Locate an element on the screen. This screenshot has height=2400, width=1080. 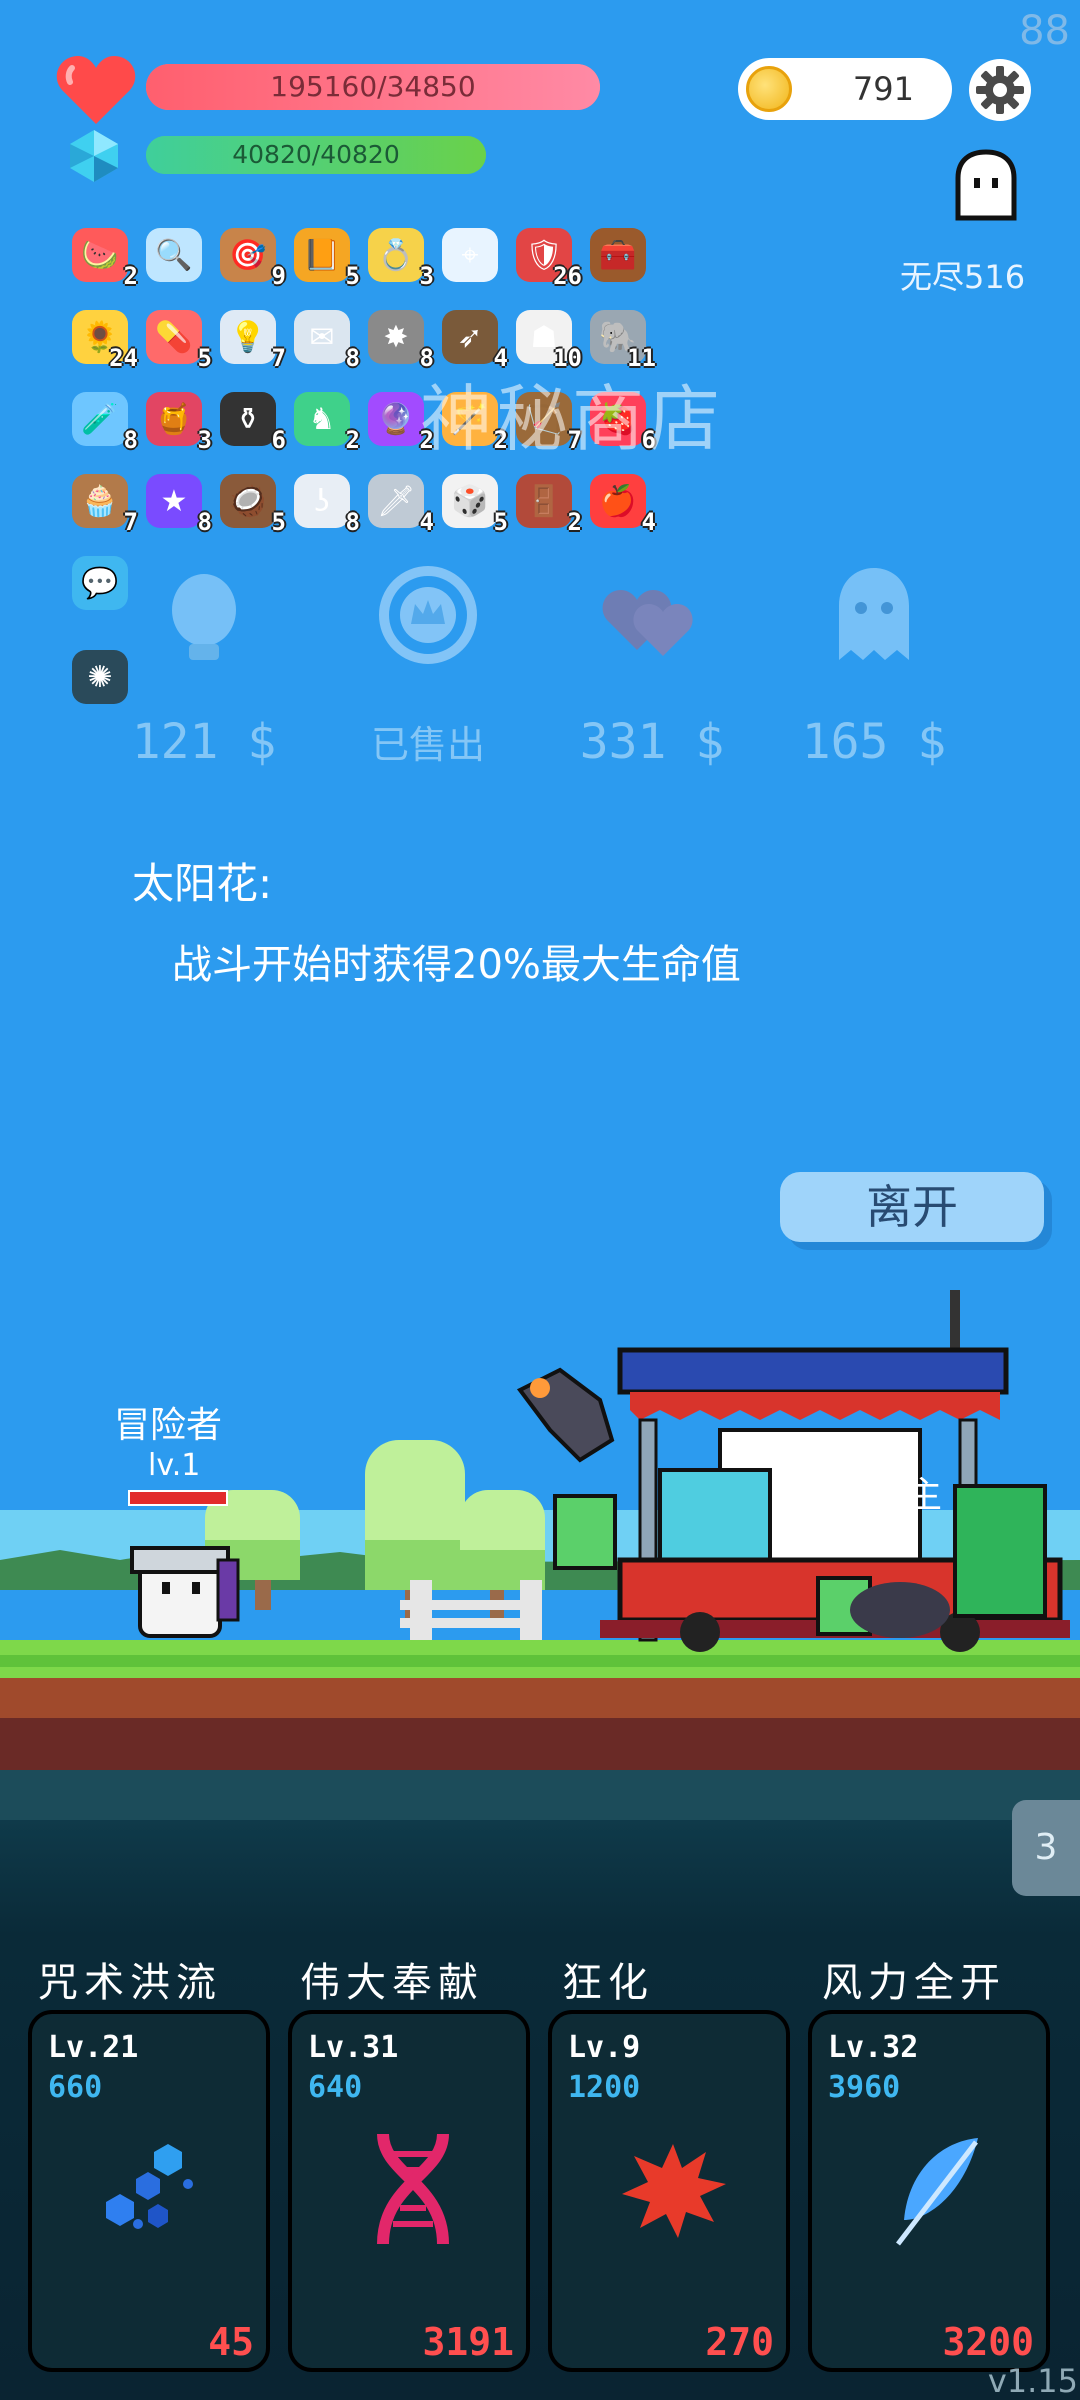
version-label: v1.15 is located at coordinates (1032, 2381).